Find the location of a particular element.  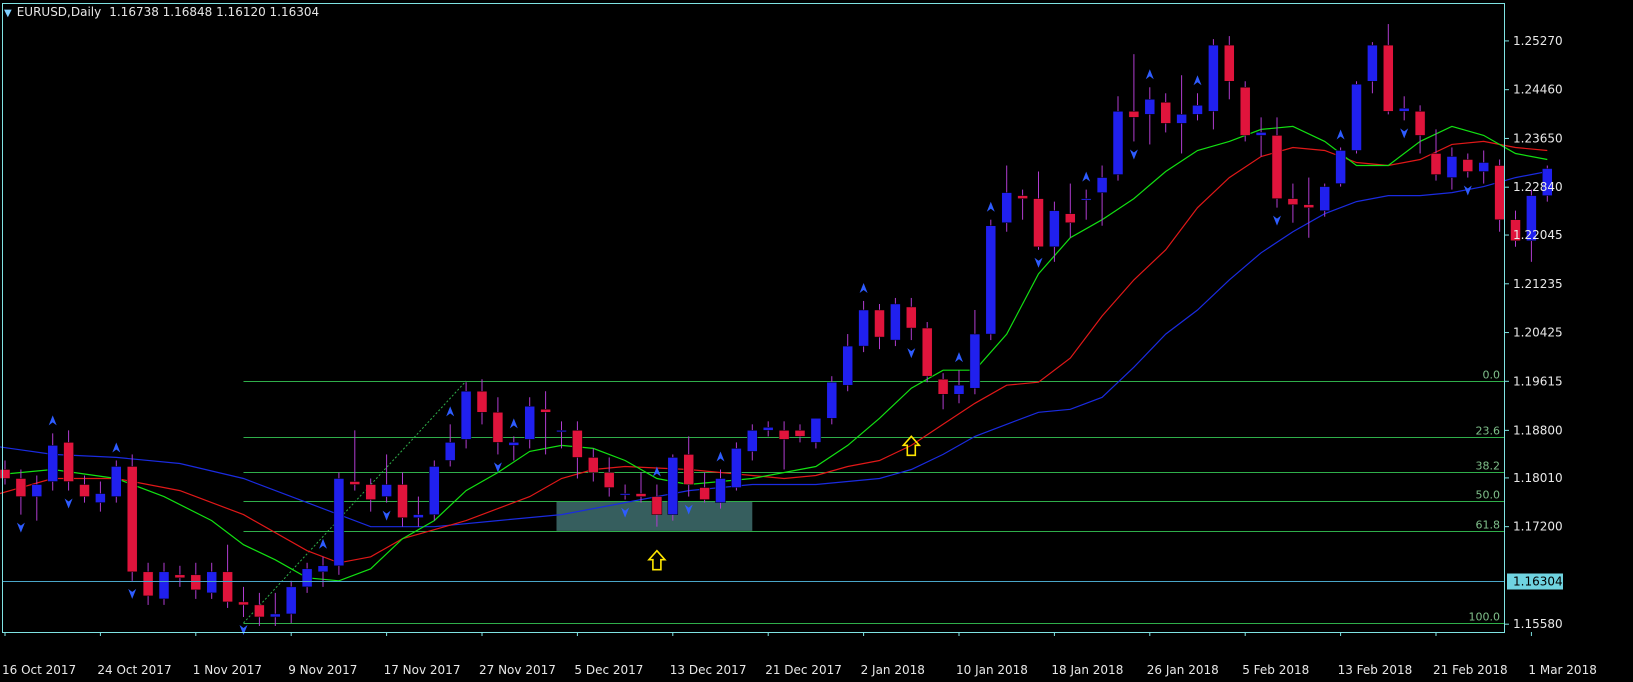

date-tick-label: 16 Oct 2017 is located at coordinates (39, 670).